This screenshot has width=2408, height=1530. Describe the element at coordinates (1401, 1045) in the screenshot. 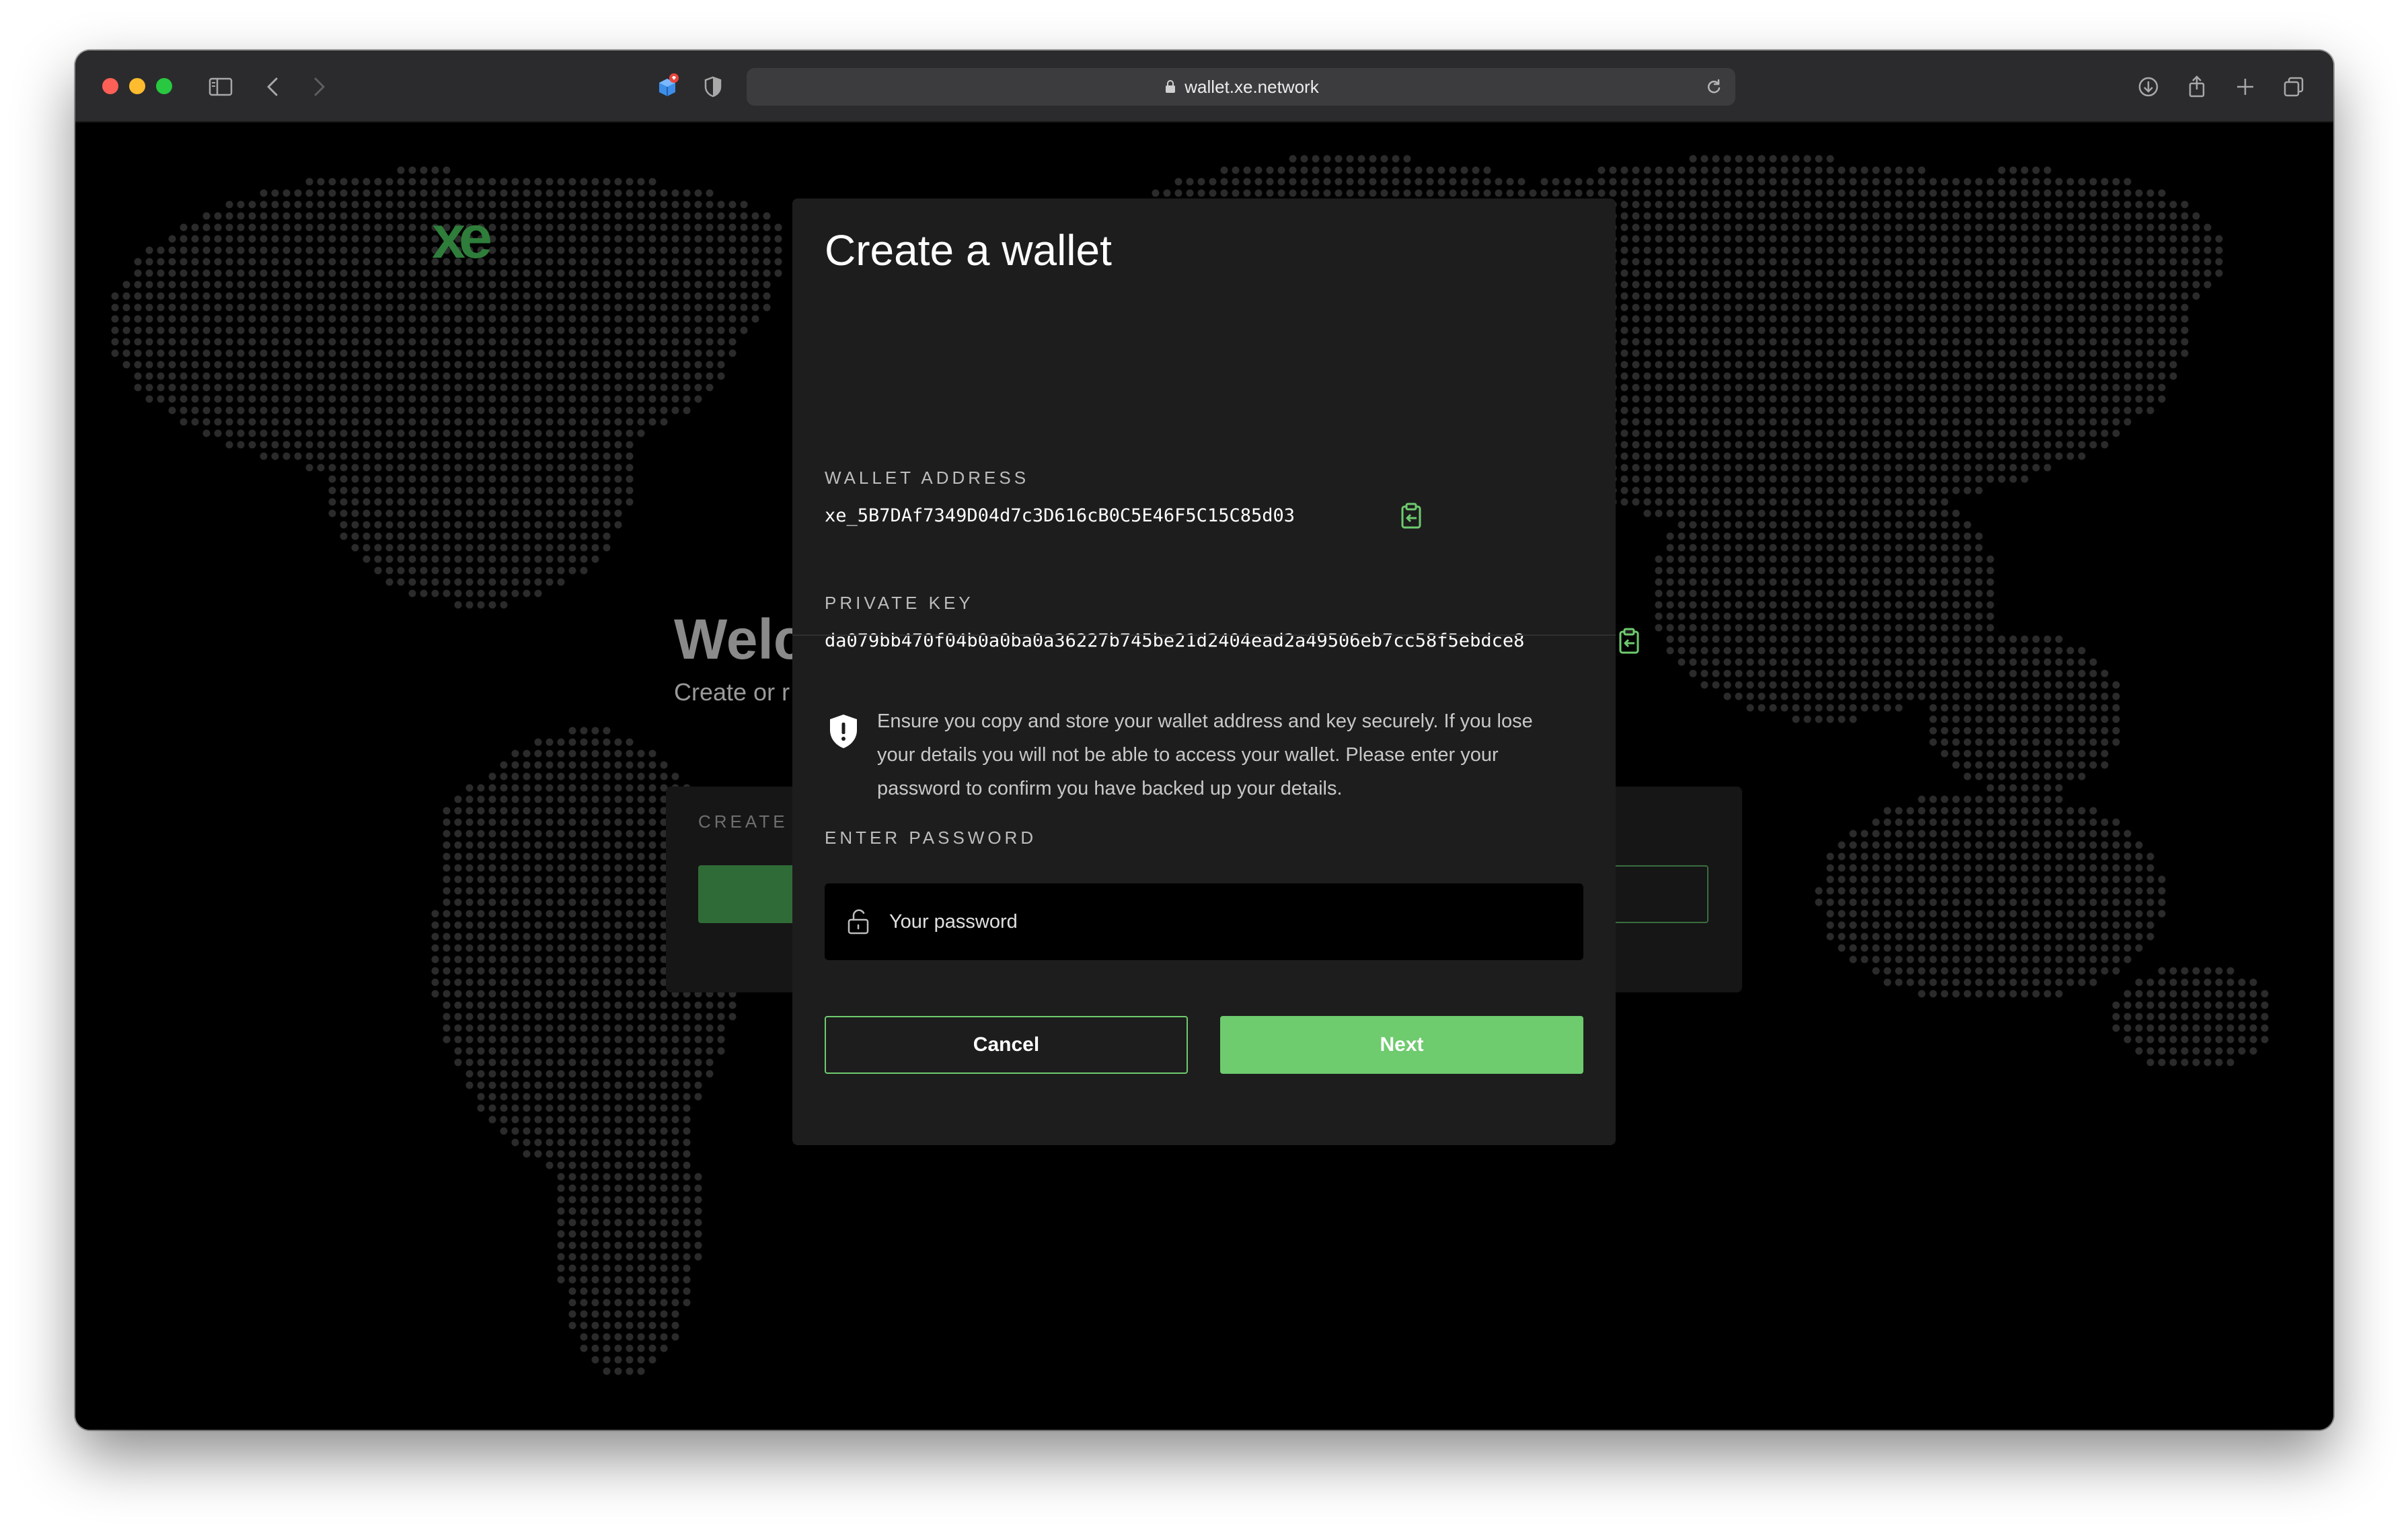

I see `next-button: Next` at that location.